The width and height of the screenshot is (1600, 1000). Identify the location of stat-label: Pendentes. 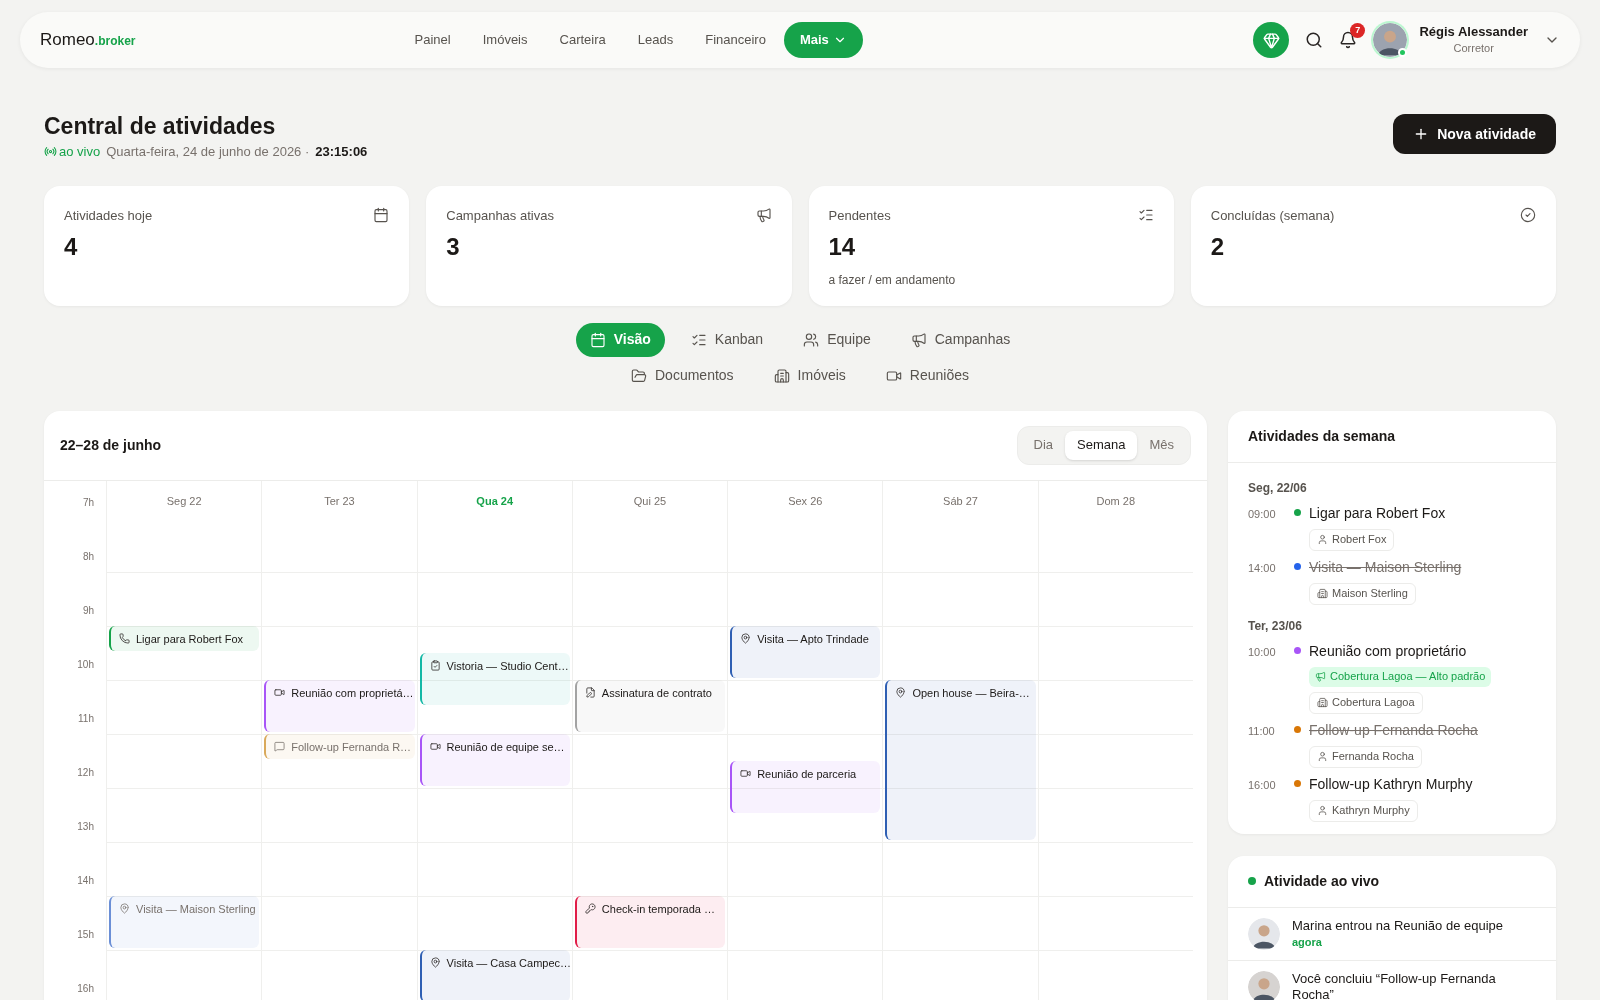
(859, 215).